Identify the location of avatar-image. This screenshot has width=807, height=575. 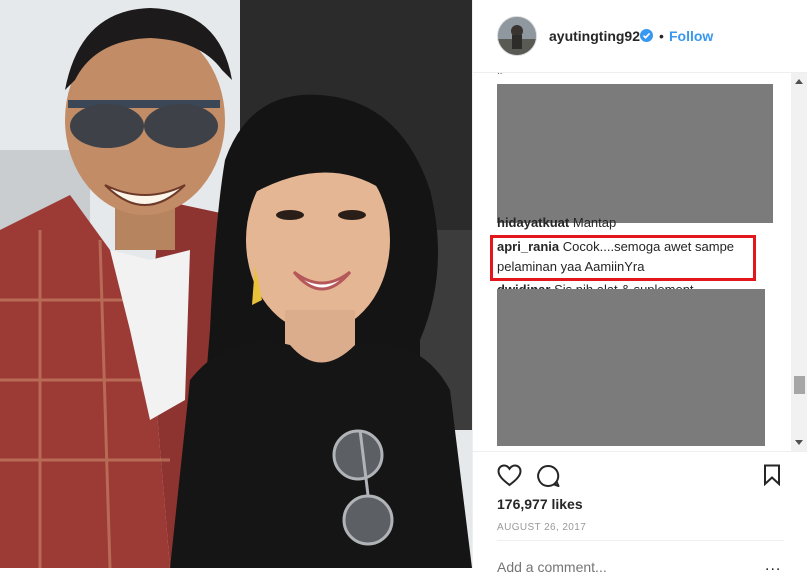
(517, 36).